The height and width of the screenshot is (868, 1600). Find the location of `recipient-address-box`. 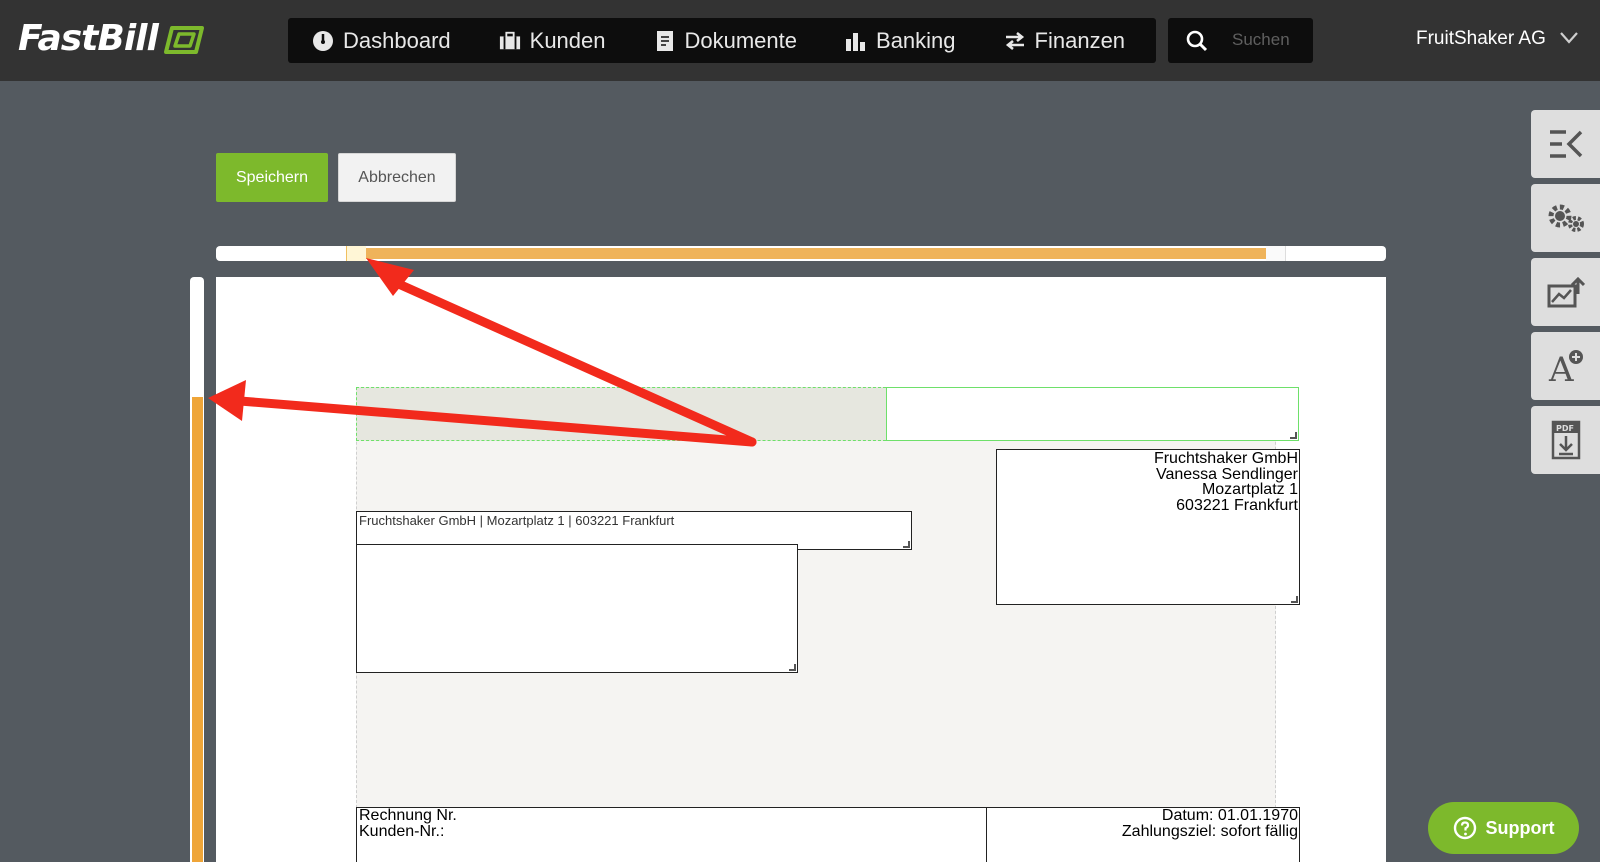

recipient-address-box is located at coordinates (577, 608).